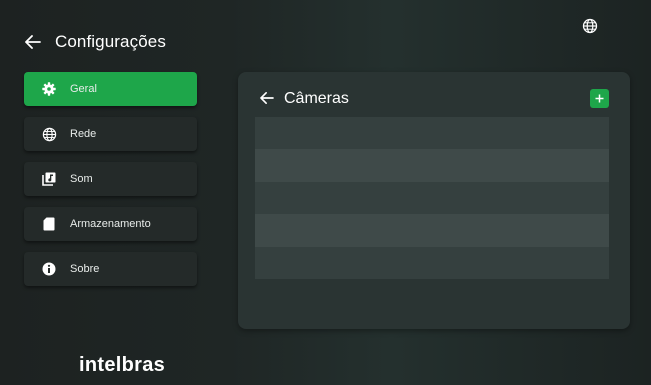  I want to click on info-icon, so click(49, 269).